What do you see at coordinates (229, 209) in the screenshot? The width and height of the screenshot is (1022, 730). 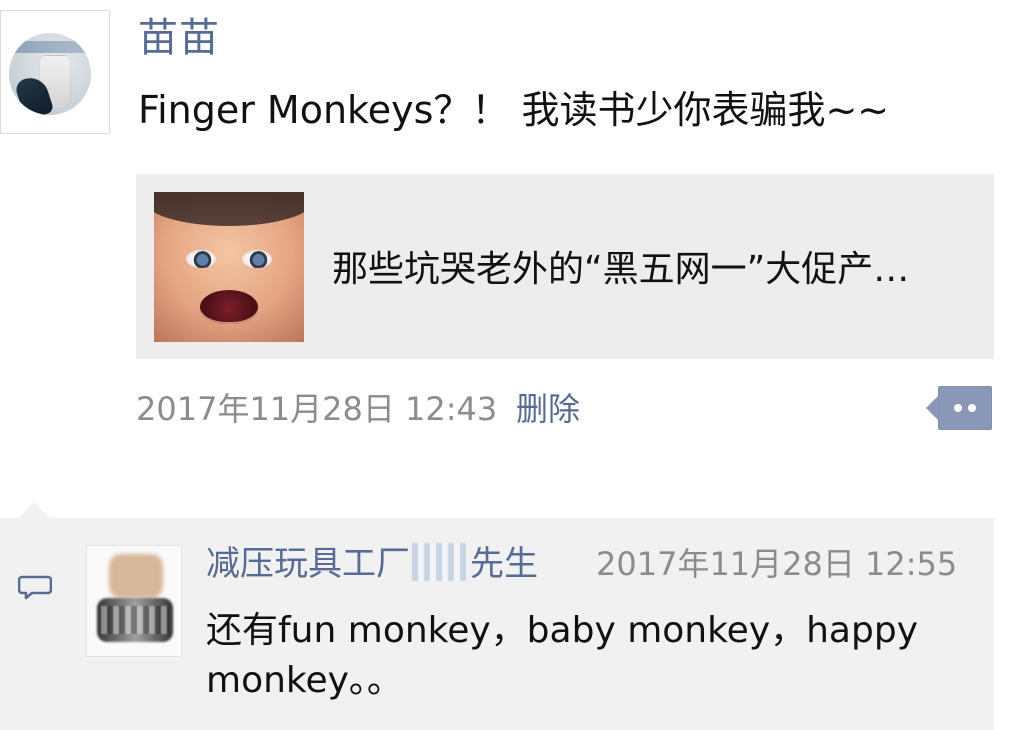 I see `thumbnail-hair-shape` at bounding box center [229, 209].